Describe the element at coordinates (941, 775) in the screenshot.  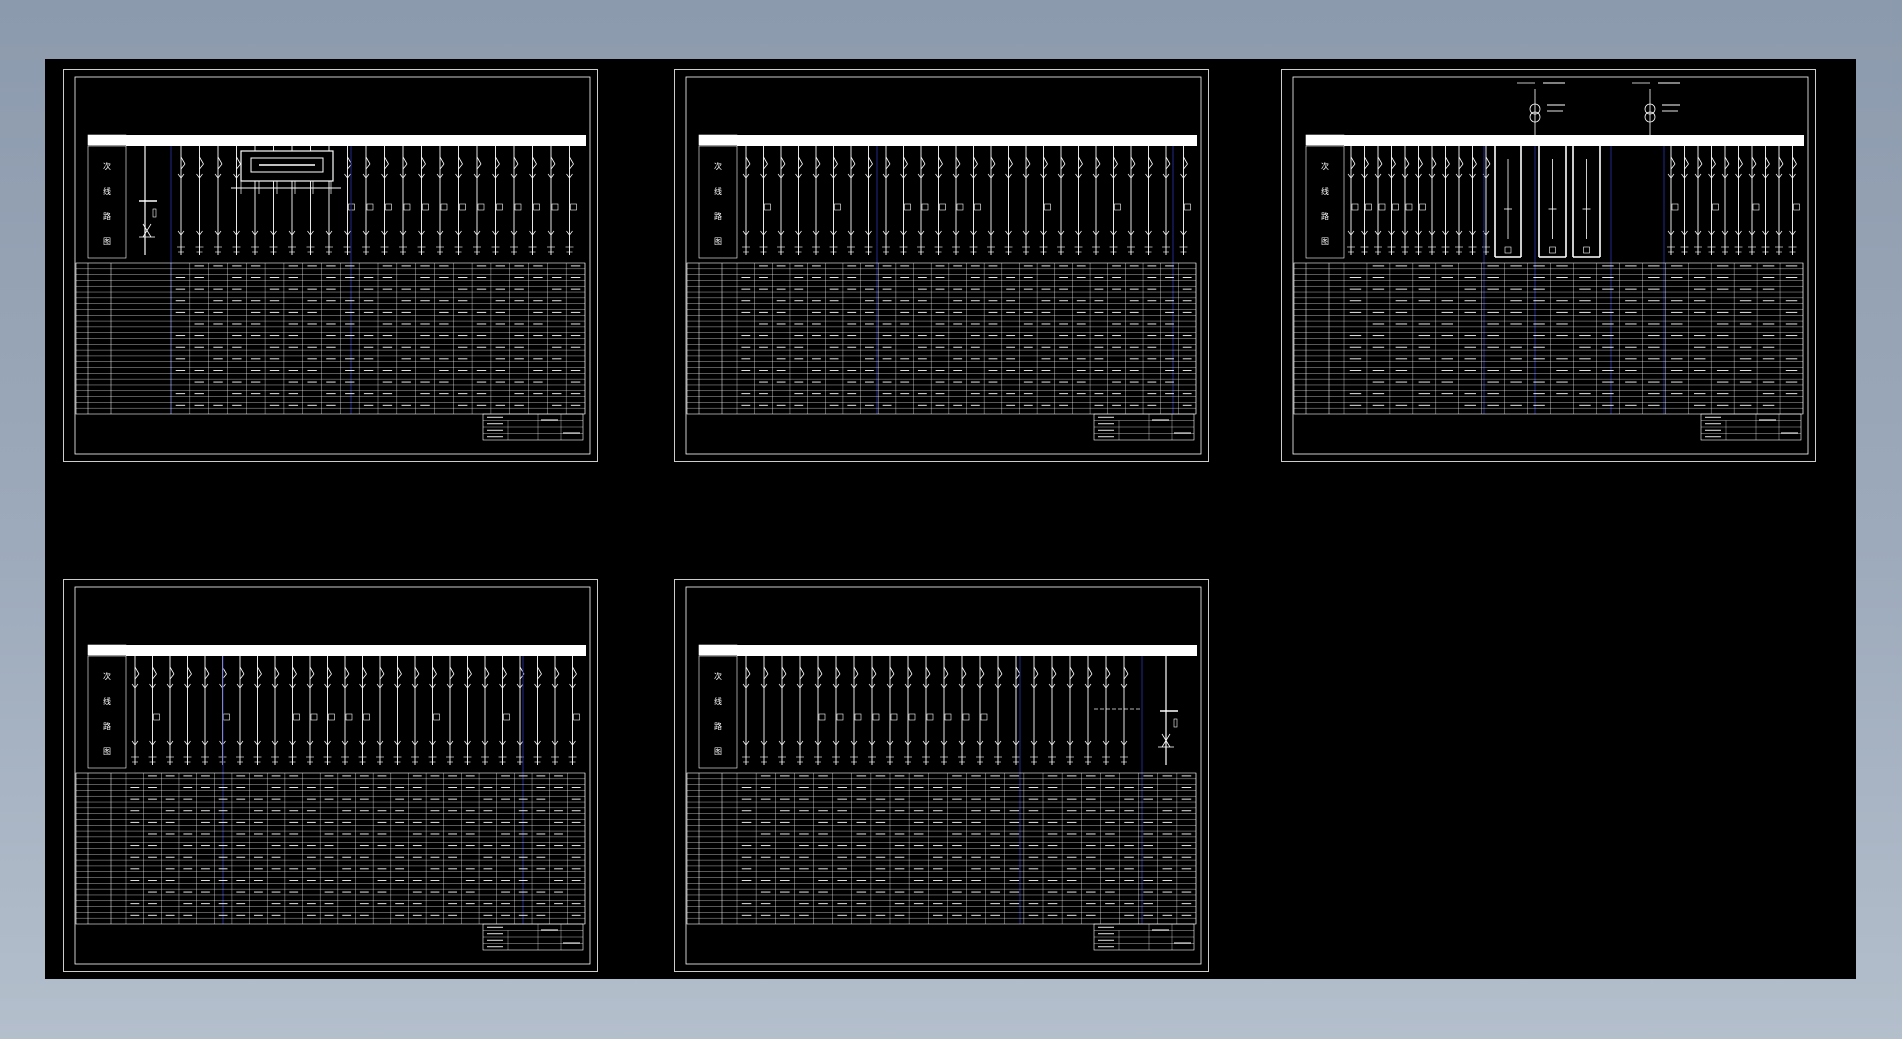
I see `drawing-sheet-5: 次线路图` at that location.